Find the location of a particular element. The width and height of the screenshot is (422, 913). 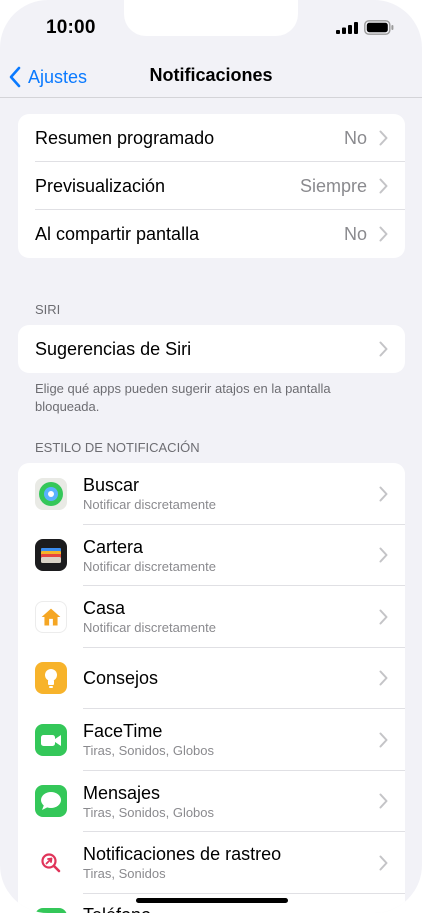

page-title: Notificaciones is located at coordinates (211, 75).